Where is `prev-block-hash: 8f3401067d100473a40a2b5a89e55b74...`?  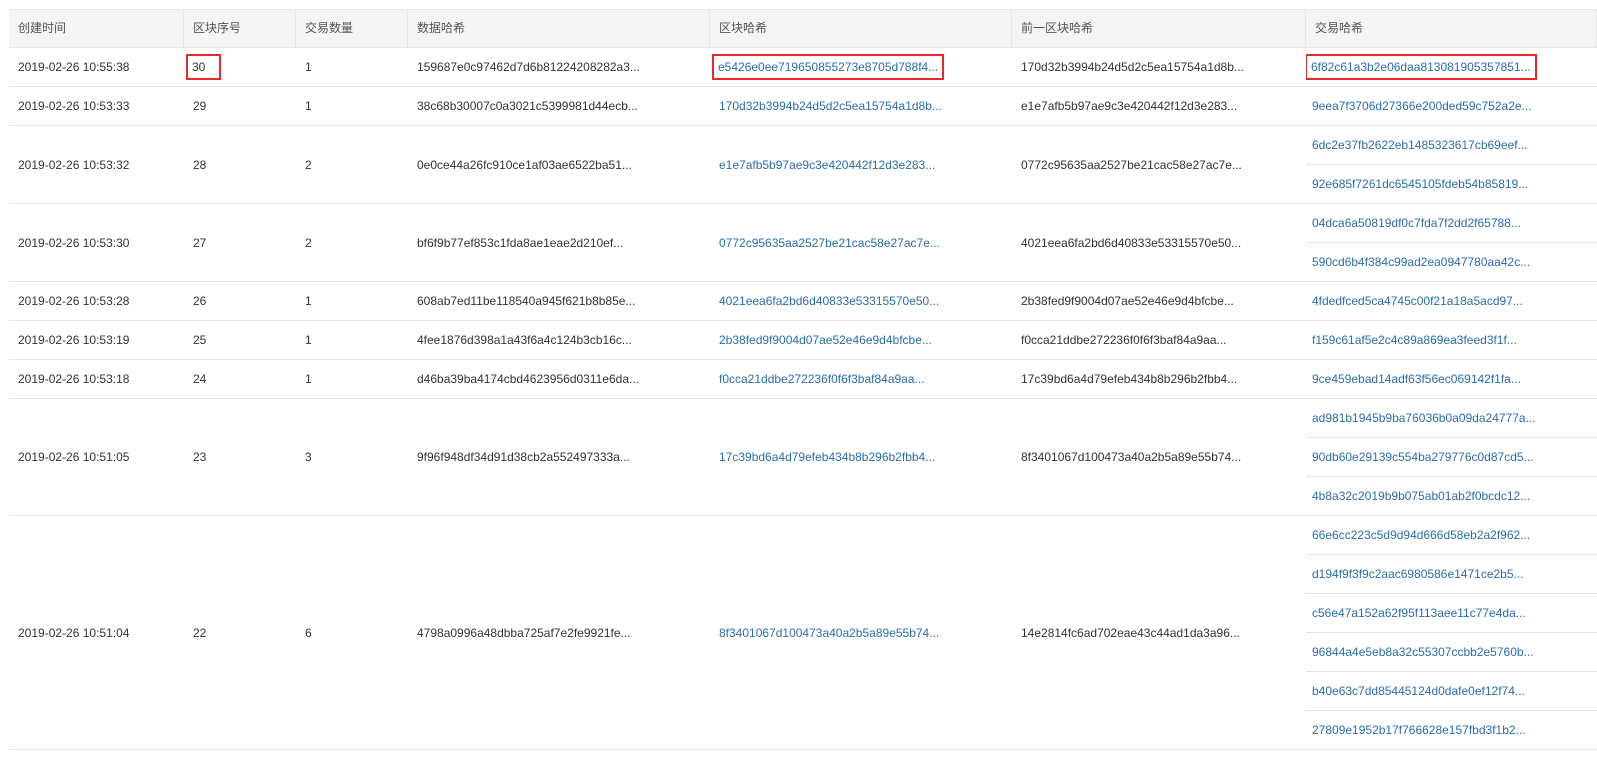 prev-block-hash: 8f3401067d100473a40a2b5a89e55b74... is located at coordinates (1131, 457).